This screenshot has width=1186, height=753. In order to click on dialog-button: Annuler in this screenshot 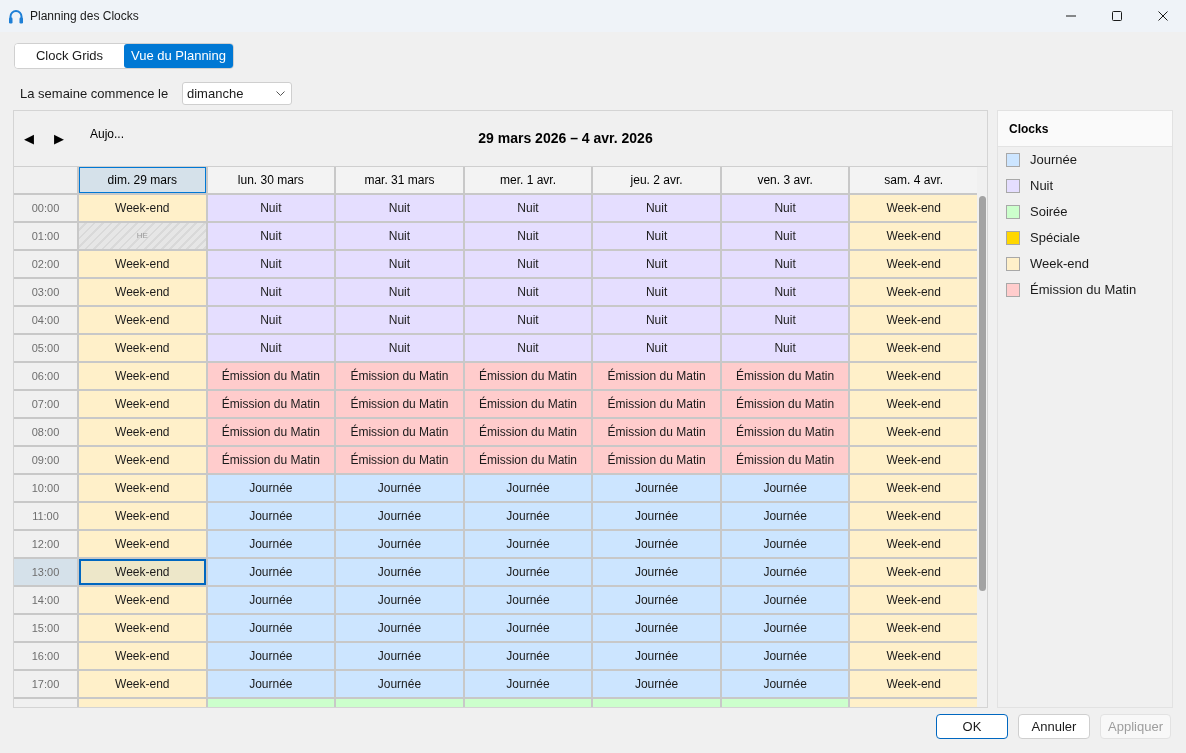, I will do `click(1054, 726)`.